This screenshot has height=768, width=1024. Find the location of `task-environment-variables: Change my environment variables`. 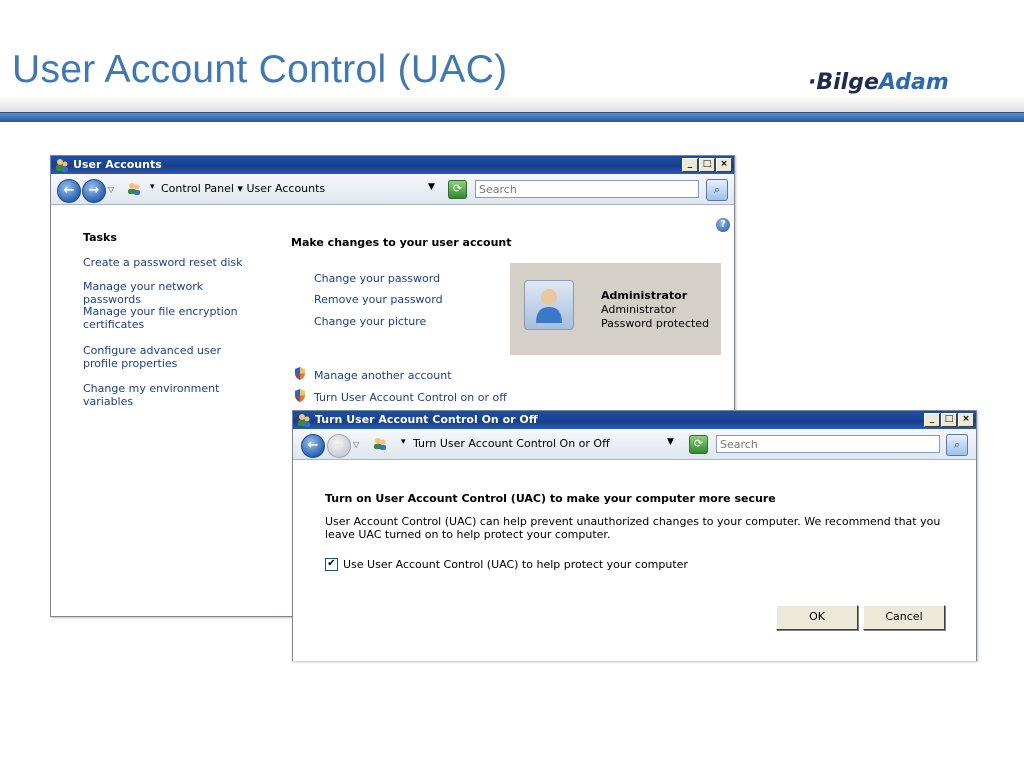

task-environment-variables: Change my environment variables is located at coordinates (173, 395).